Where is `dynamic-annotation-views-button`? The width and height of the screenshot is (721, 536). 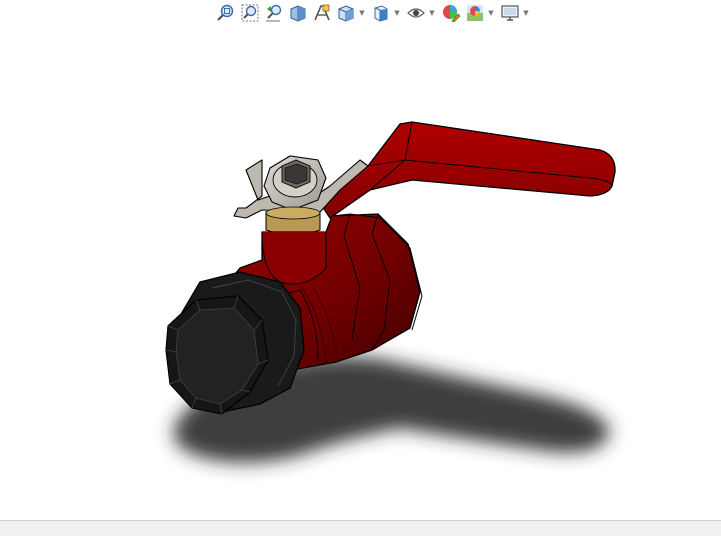
dynamic-annotation-views-button is located at coordinates (322, 13).